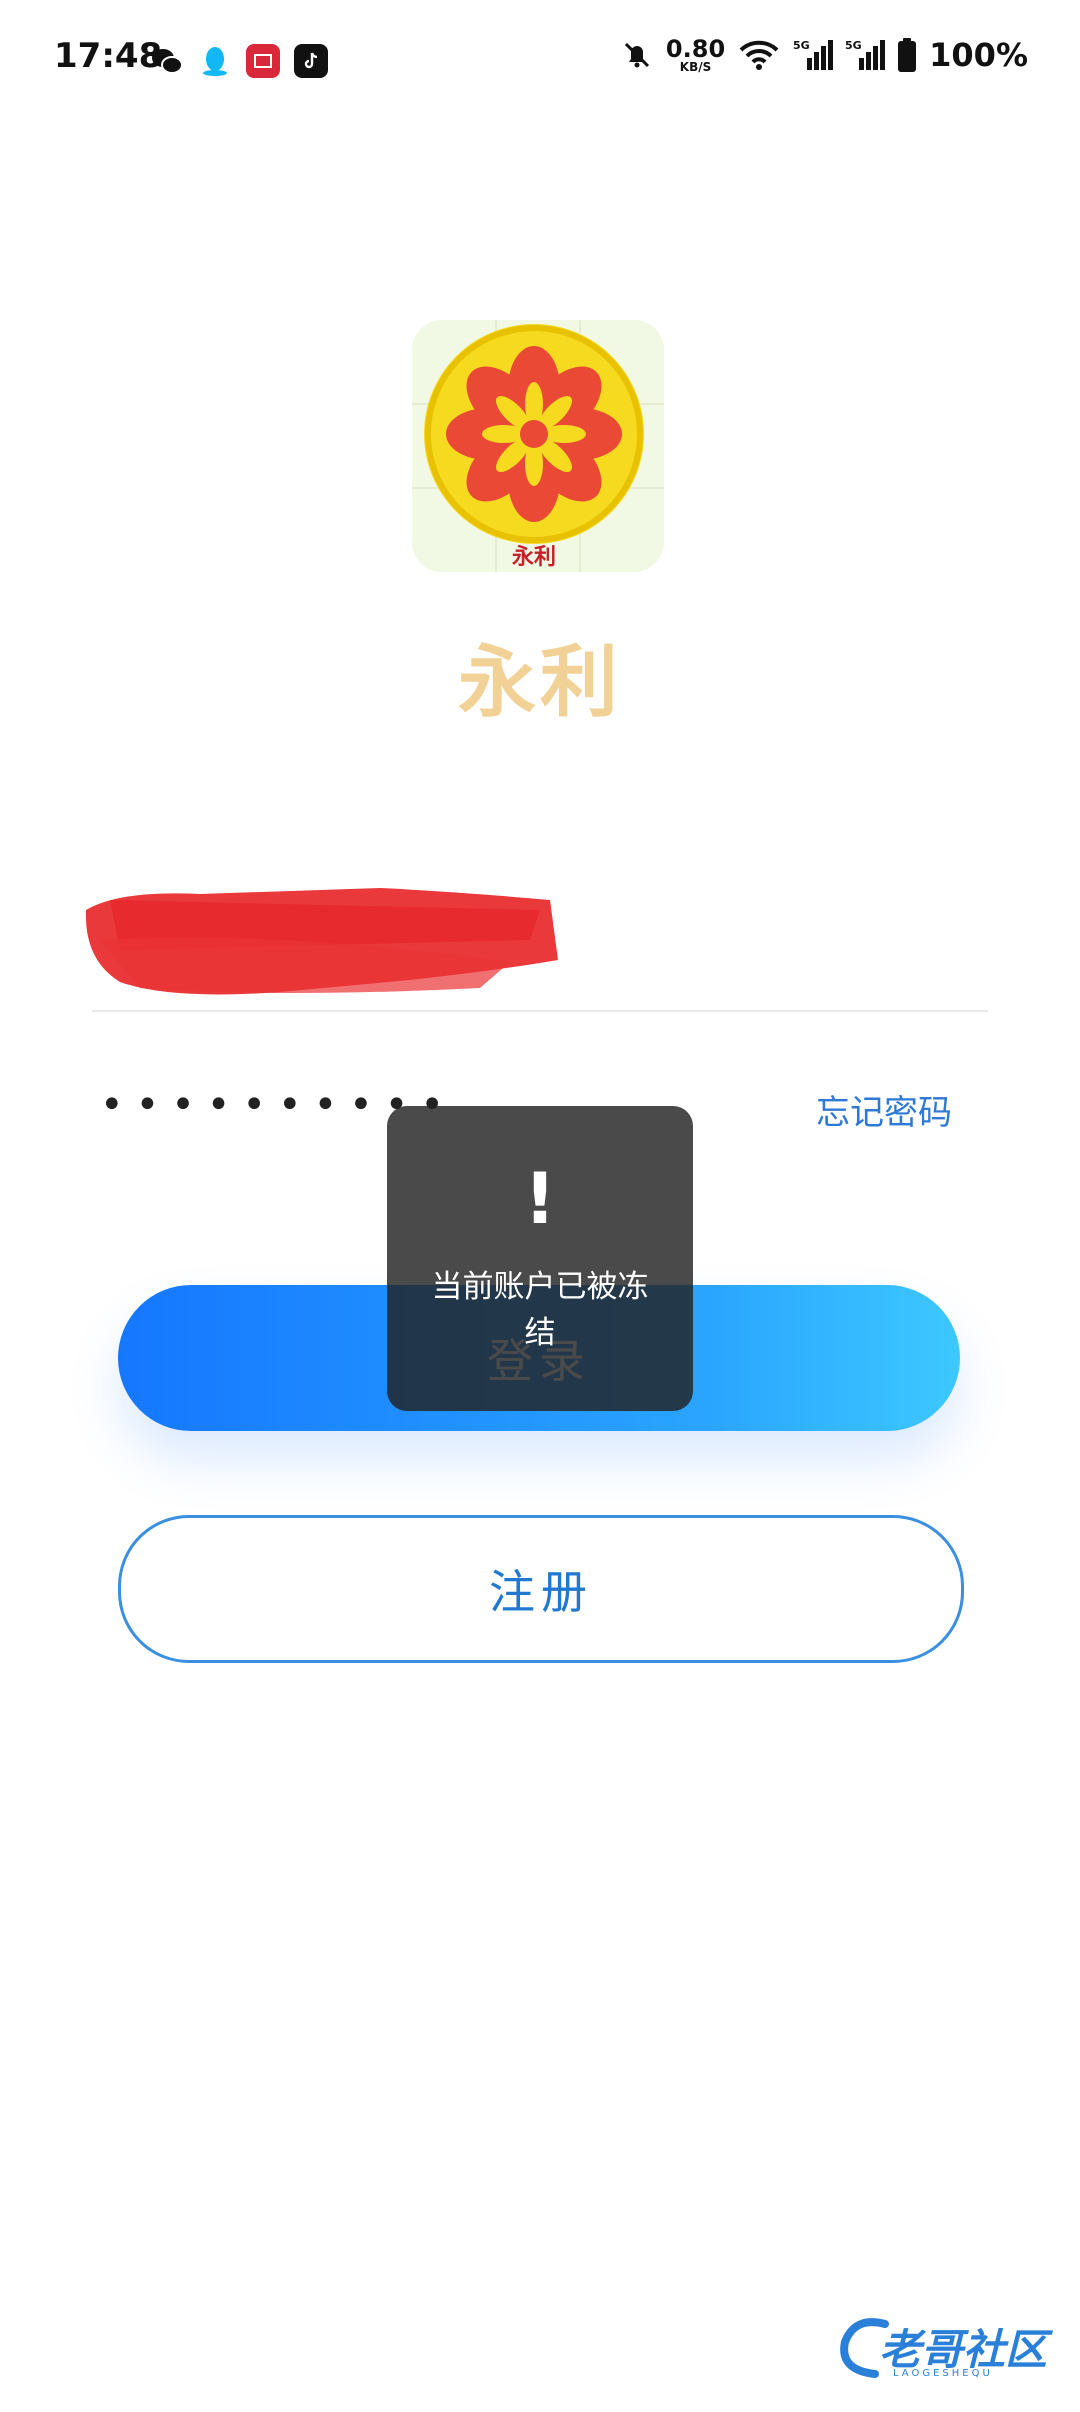  What do you see at coordinates (884, 1109) in the screenshot?
I see `forgot-password-link: 忘记密码` at bounding box center [884, 1109].